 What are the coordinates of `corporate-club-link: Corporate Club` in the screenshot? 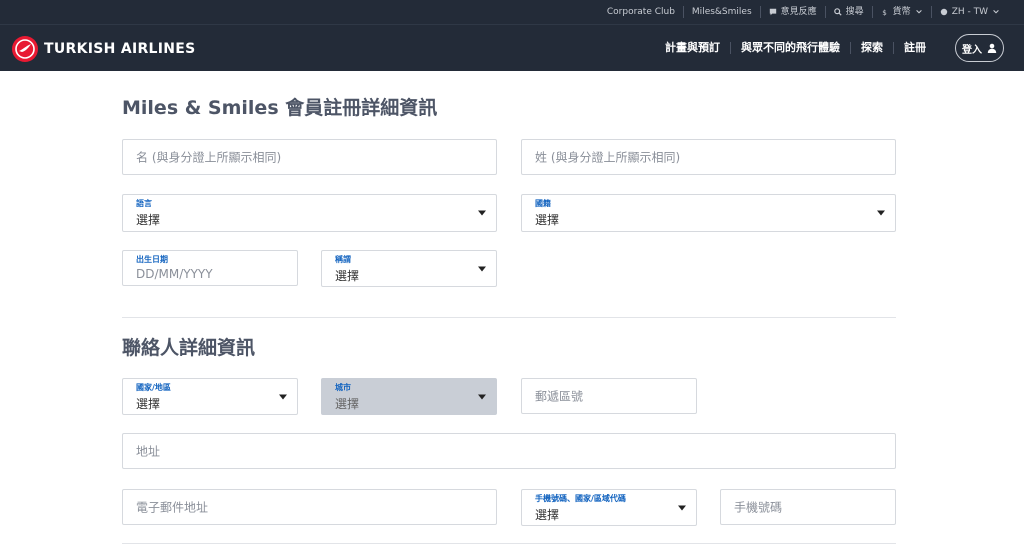 It's located at (641, 12).